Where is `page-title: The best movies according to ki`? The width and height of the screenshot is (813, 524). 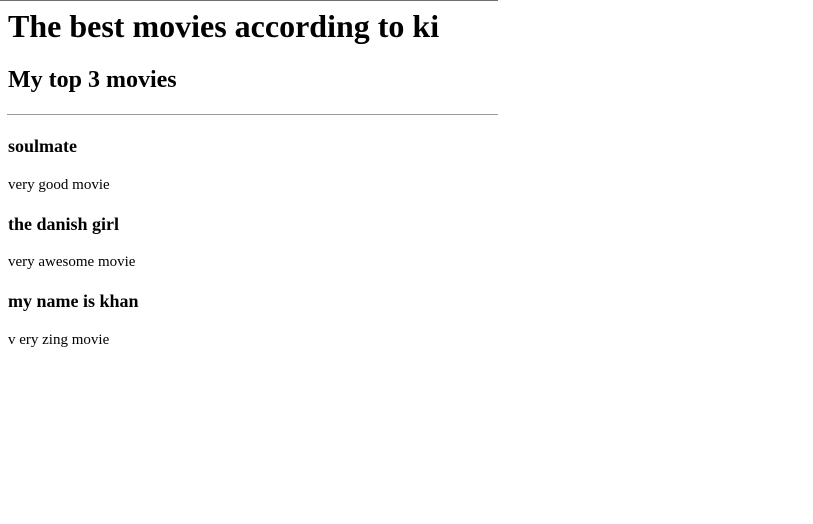
page-title: The best movies according to ki is located at coordinates (224, 26).